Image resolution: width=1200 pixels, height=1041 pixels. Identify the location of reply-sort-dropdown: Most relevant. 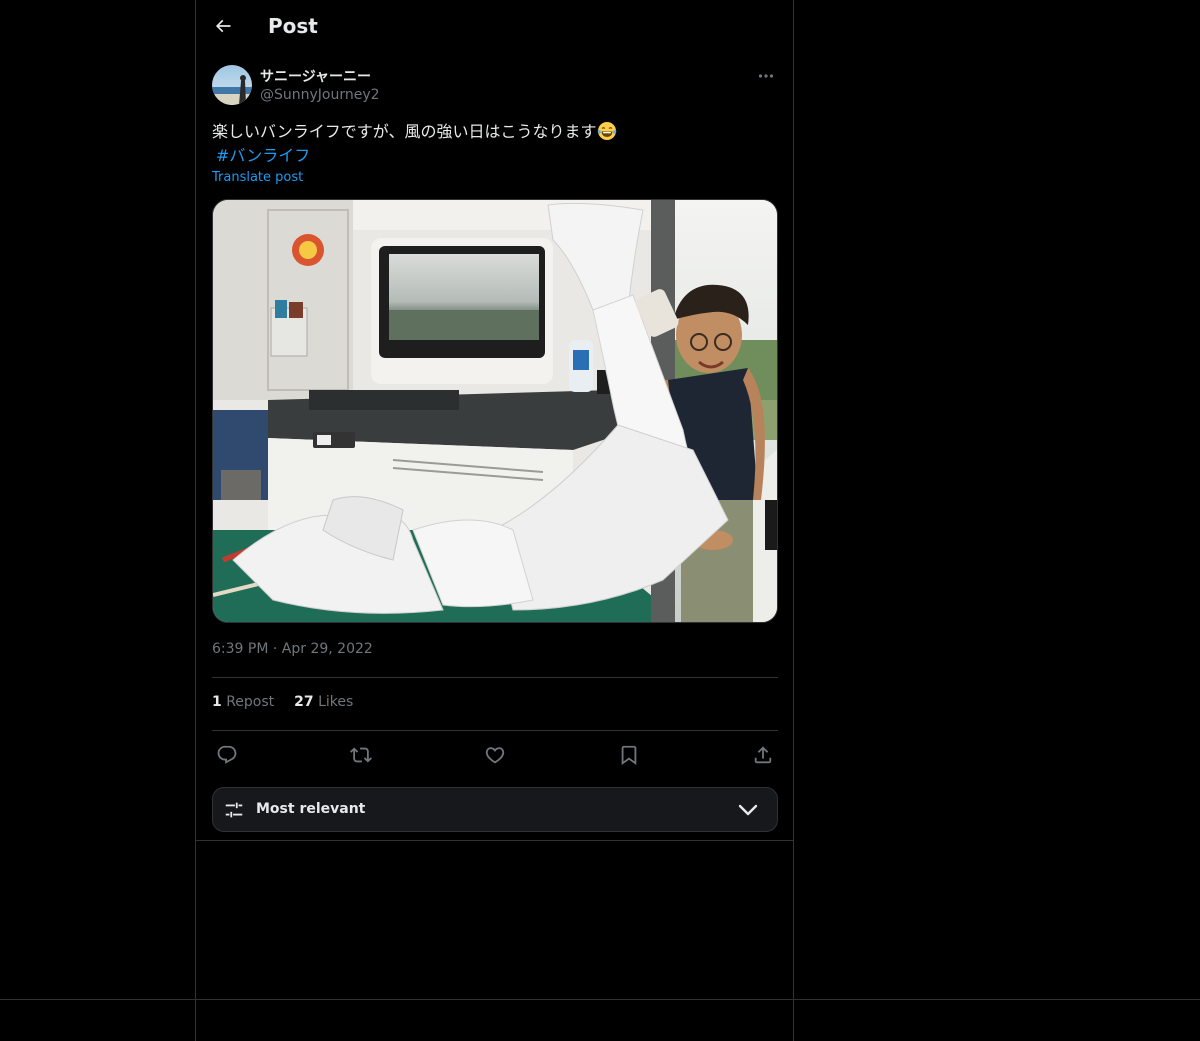
(495, 809).